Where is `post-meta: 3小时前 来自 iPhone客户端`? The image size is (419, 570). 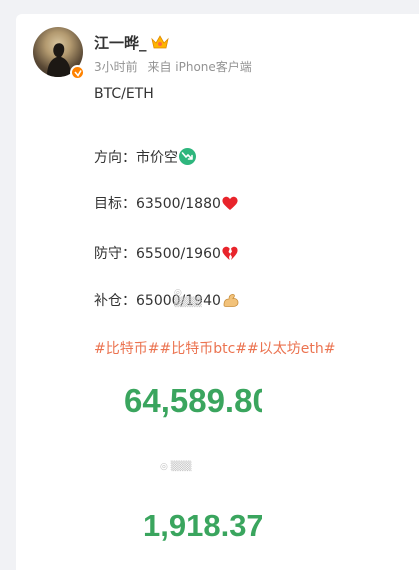 post-meta: 3小时前 来自 iPhone客户端 is located at coordinates (176, 66).